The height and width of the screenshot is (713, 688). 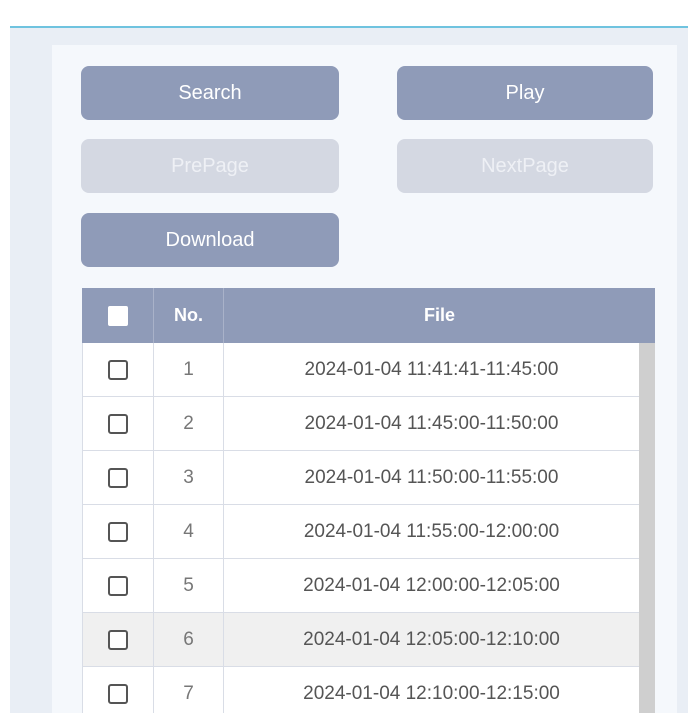 What do you see at coordinates (431, 639) in the screenshot?
I see `row-file: 2024-01-04 12:05:00-12:10:00` at bounding box center [431, 639].